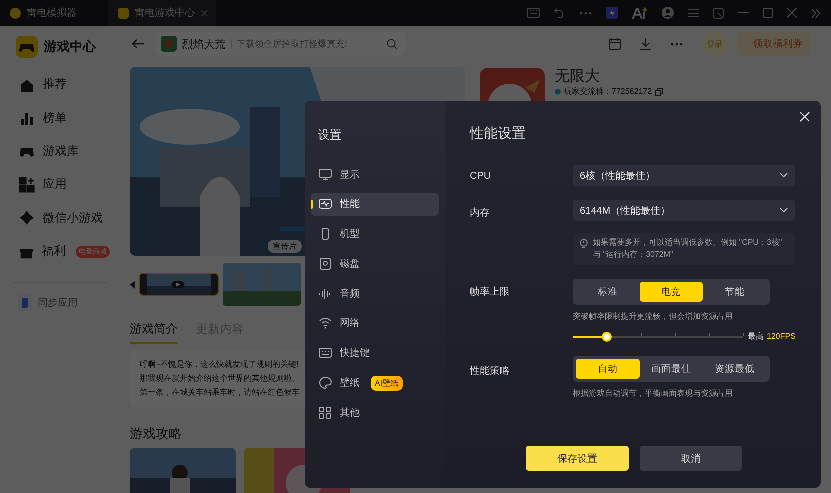 This screenshot has height=493, width=831. I want to click on group-number: 玩家交流群：772562172, so click(608, 92).